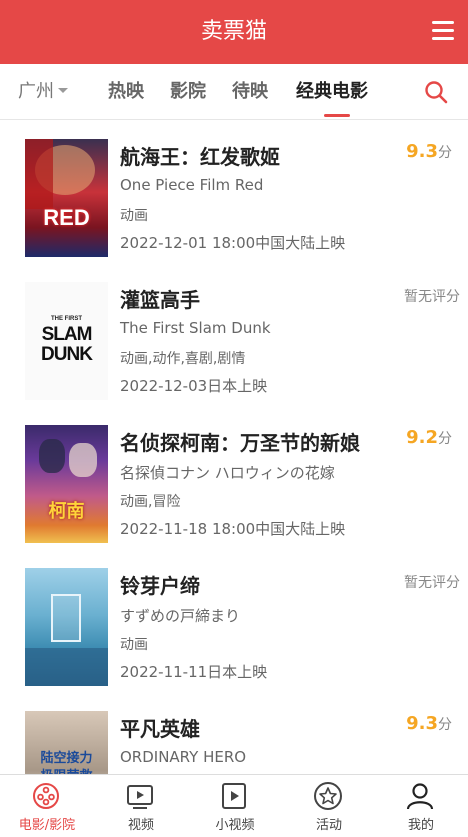 Image resolution: width=468 pixels, height=837 pixels. I want to click on movie-poster: RED, so click(66, 198).